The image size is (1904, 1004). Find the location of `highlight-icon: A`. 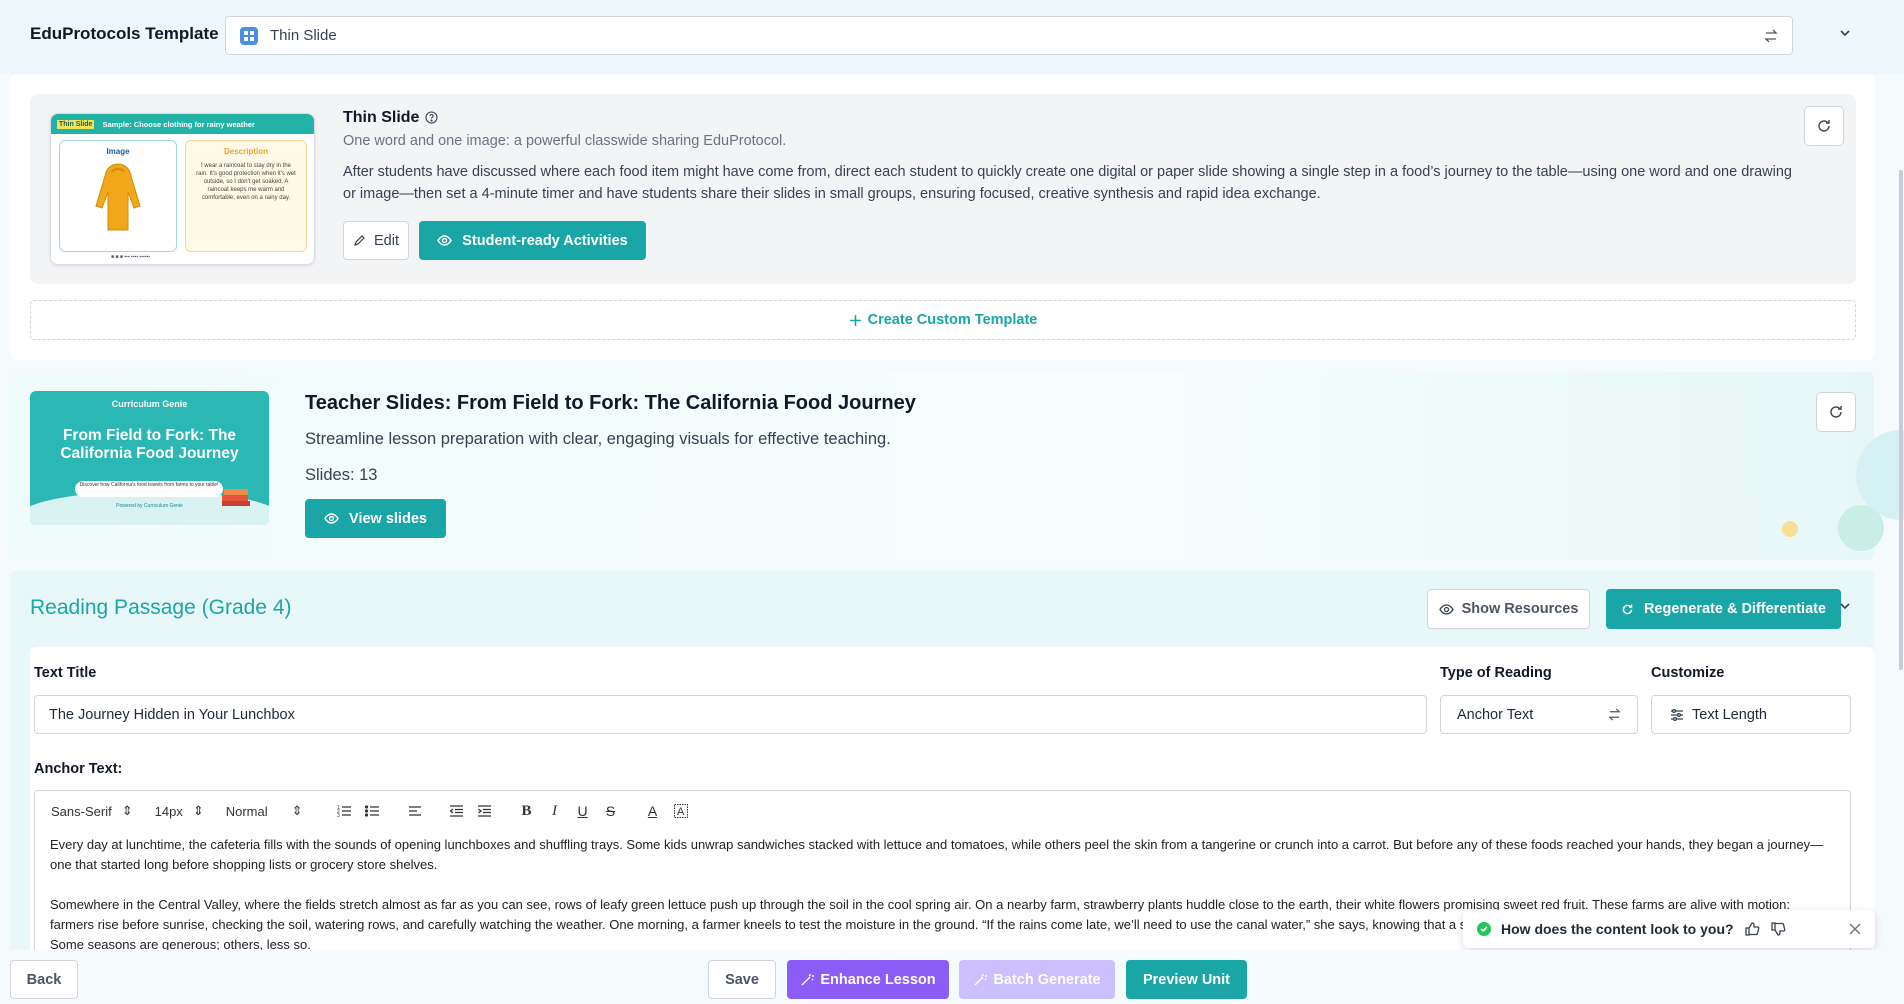

highlight-icon: A is located at coordinates (681, 811).